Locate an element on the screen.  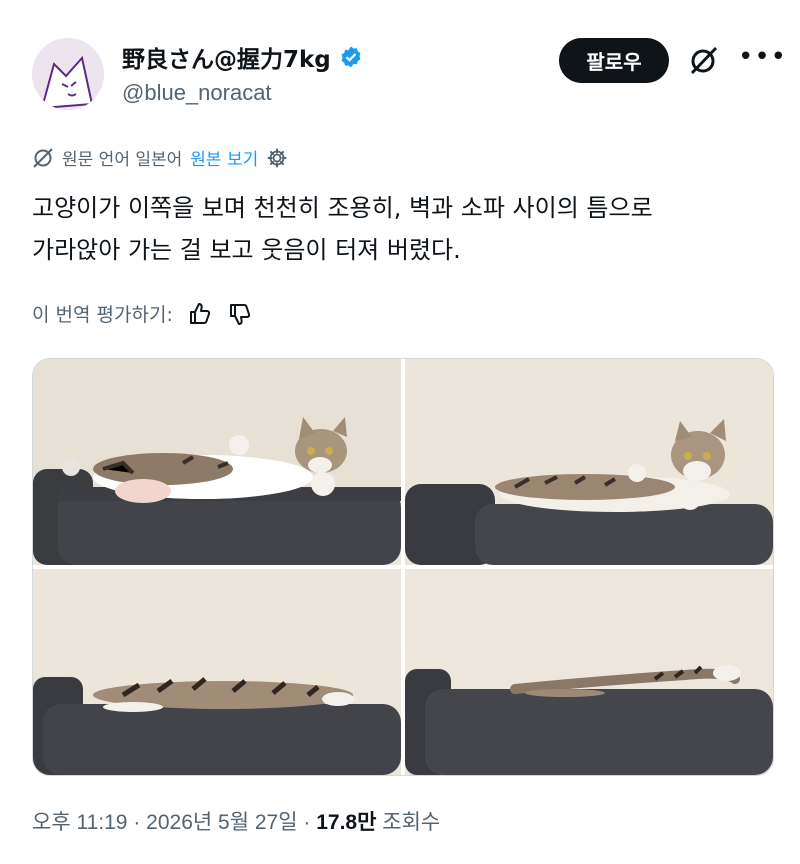
rate-translation-label: 이 번역 평가하기: is located at coordinates (102, 315).